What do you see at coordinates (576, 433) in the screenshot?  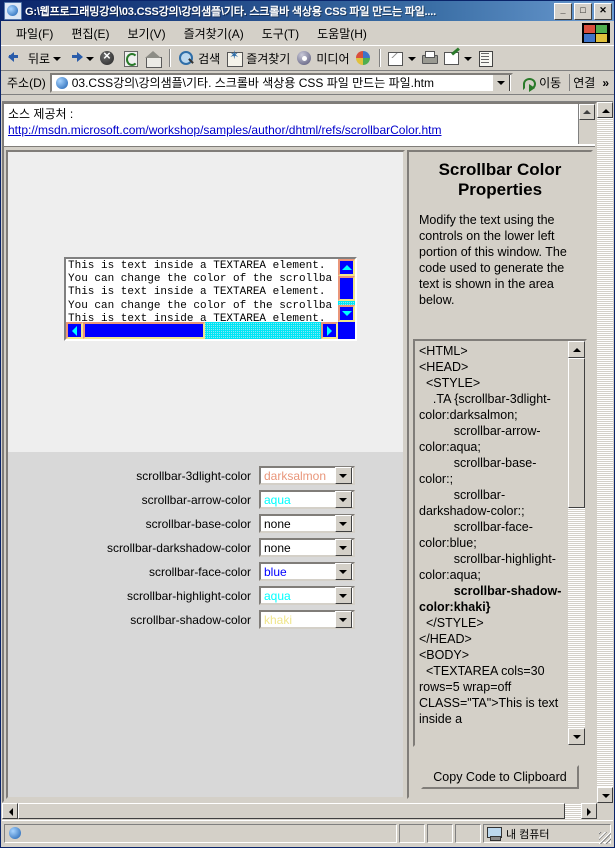 I see `code-scroll-thumb` at bounding box center [576, 433].